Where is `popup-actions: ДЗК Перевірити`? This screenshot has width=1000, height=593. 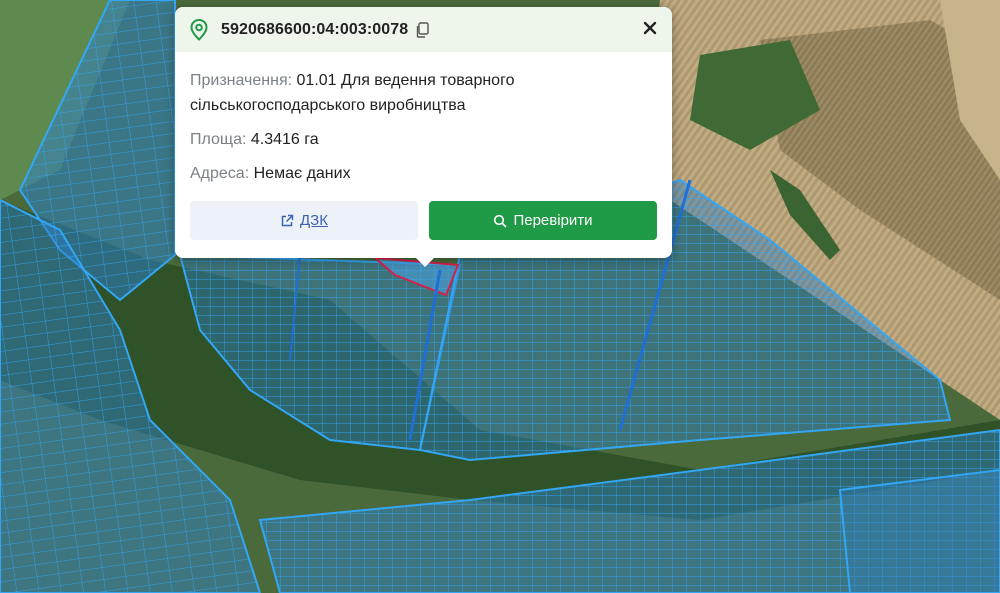
popup-actions: ДЗК Перевірити is located at coordinates (423, 220).